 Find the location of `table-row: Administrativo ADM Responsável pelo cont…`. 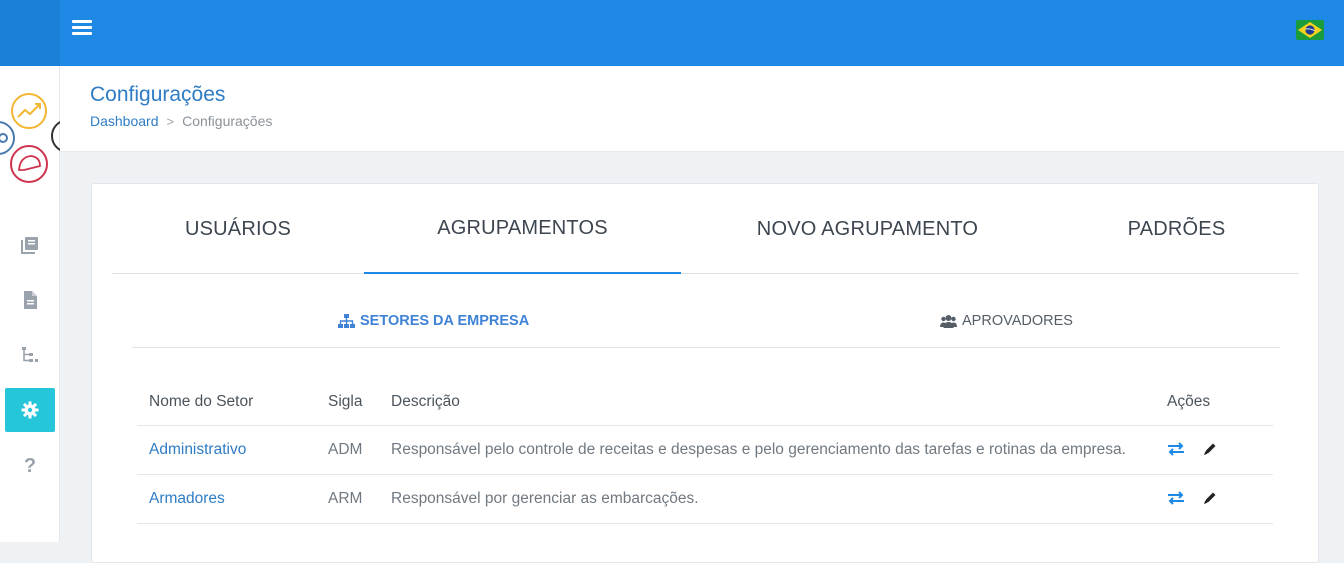

table-row: Administrativo ADM Responsável pelo cont… is located at coordinates (705, 450).